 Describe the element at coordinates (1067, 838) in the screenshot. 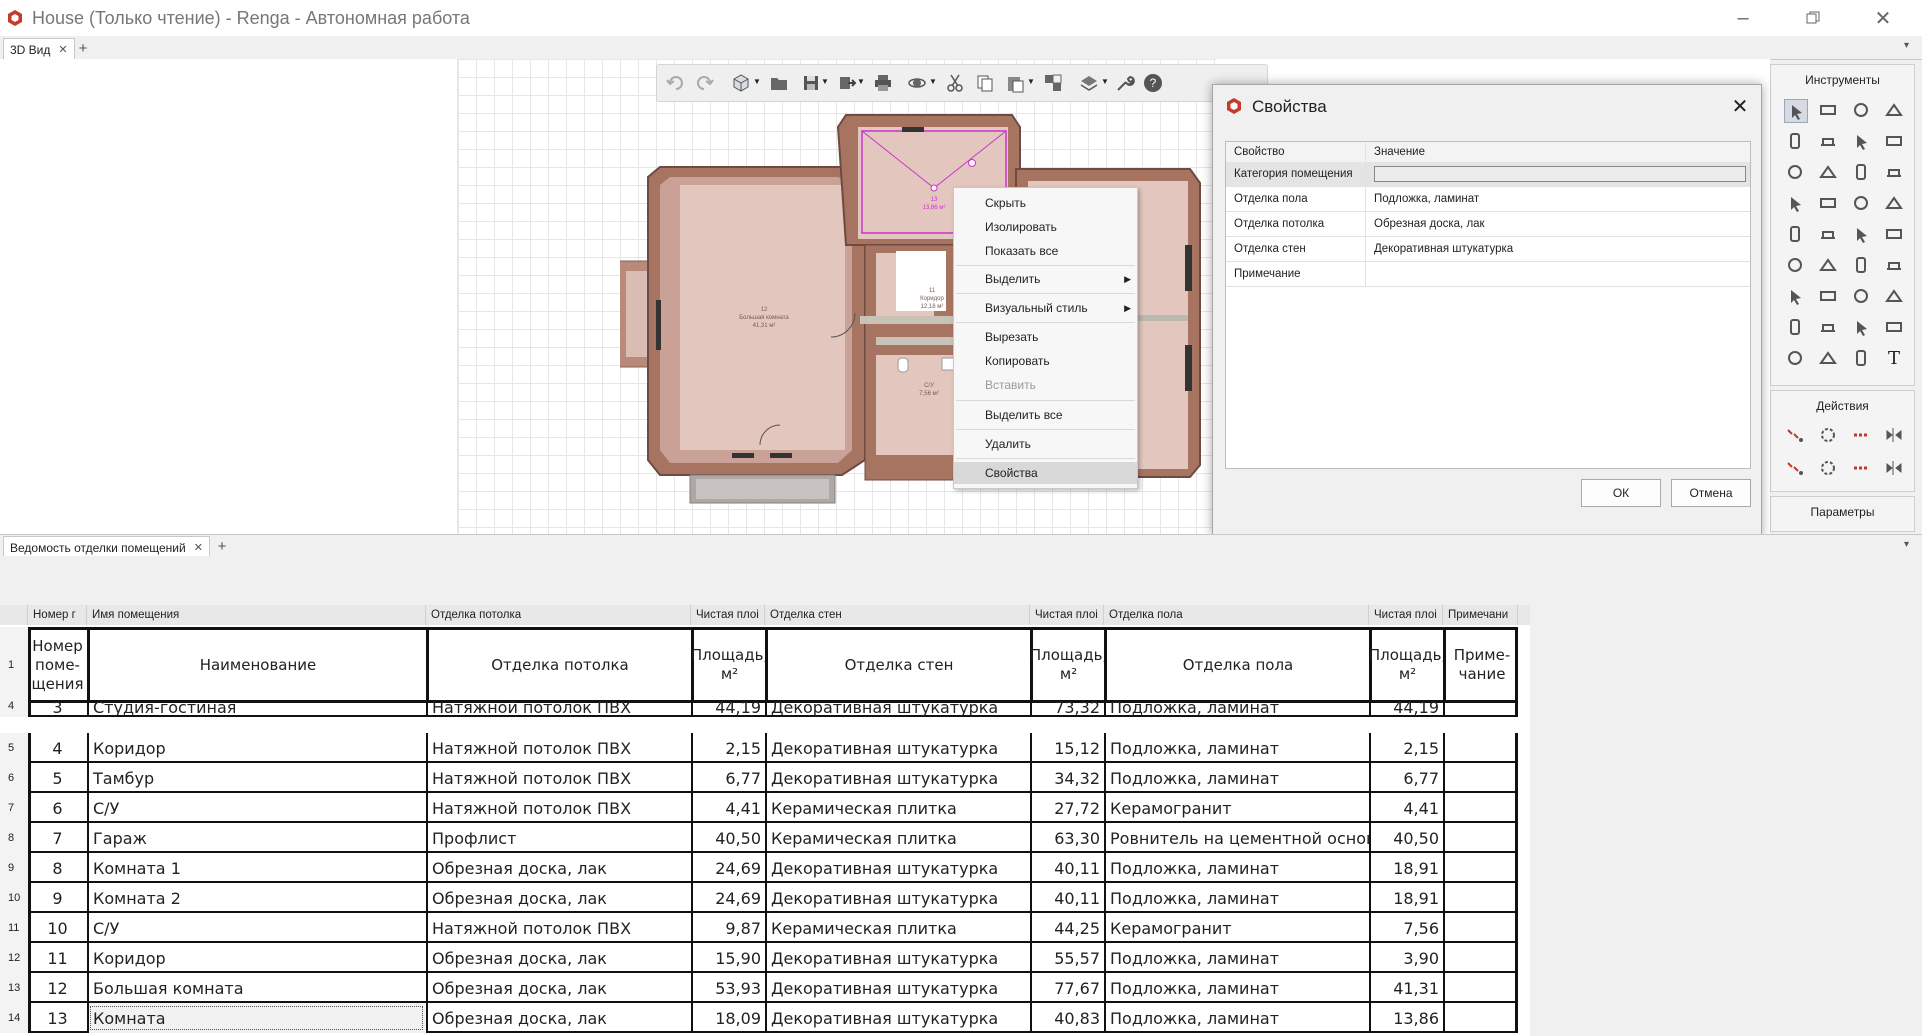

I see `table-cell: 63,30` at that location.